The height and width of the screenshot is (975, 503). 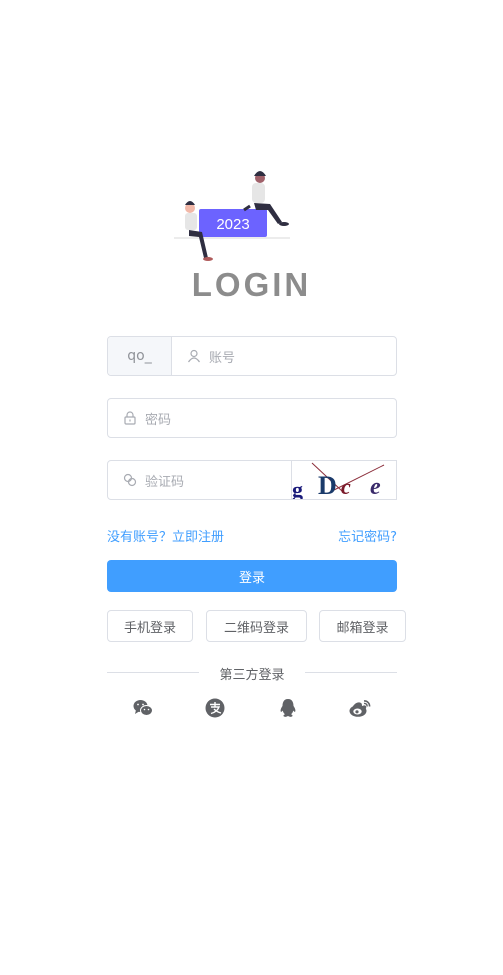 I want to click on login-button: 登录, so click(x=252, y=576).